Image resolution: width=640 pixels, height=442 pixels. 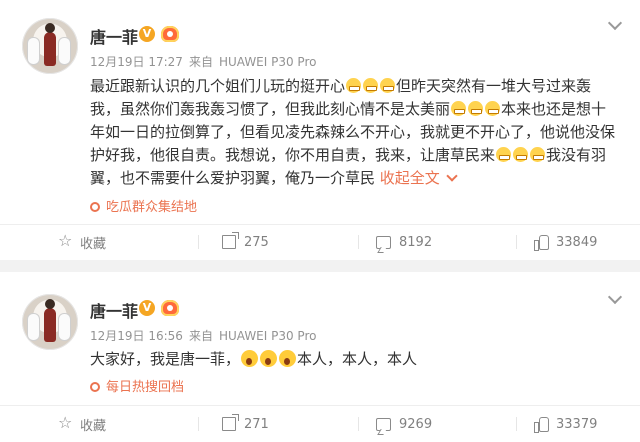 What do you see at coordinates (143, 205) in the screenshot?
I see `source-topic-link: 吃瓜群众集结地` at bounding box center [143, 205].